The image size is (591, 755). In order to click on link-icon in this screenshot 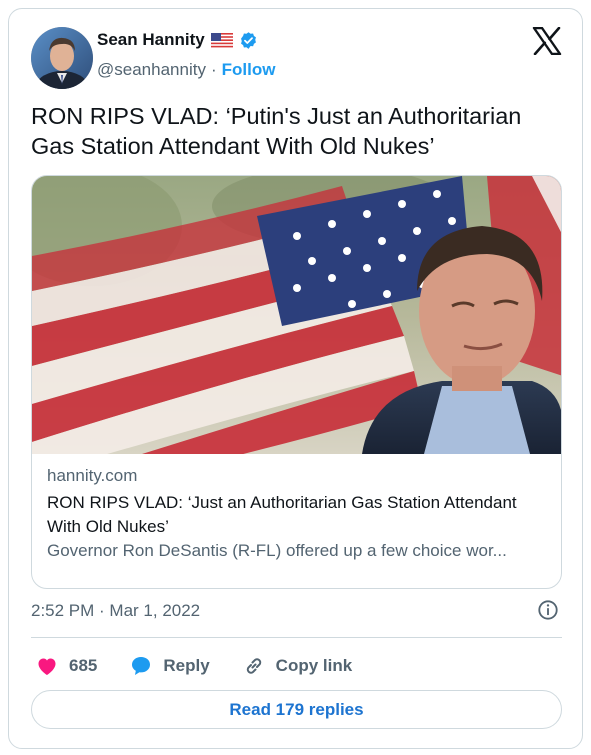, I will do `click(253, 666)`.